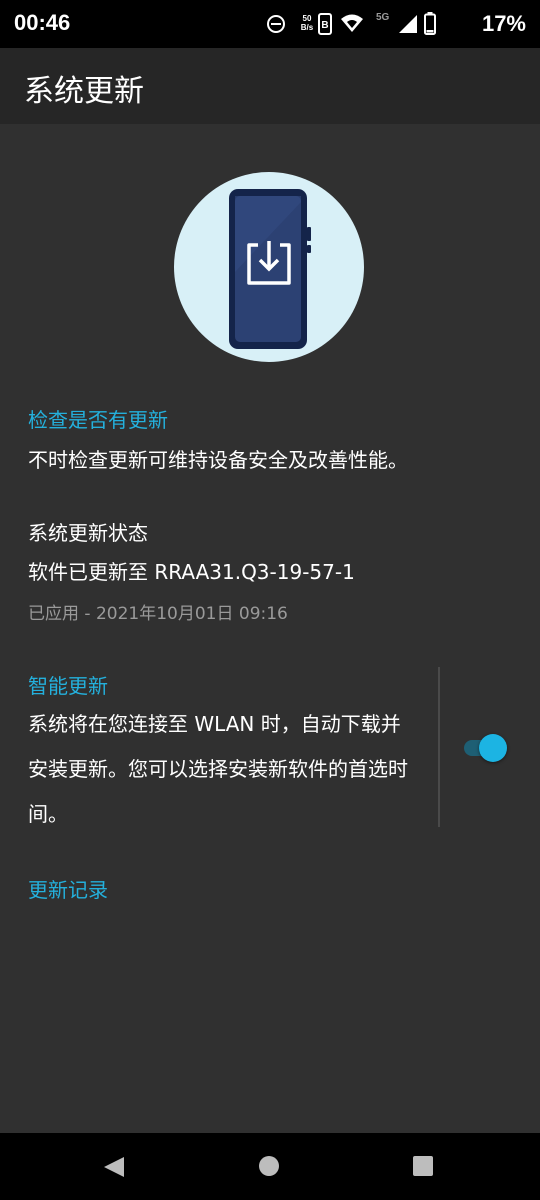 The height and width of the screenshot is (1200, 540). I want to click on volte-icon: B, so click(324, 24).